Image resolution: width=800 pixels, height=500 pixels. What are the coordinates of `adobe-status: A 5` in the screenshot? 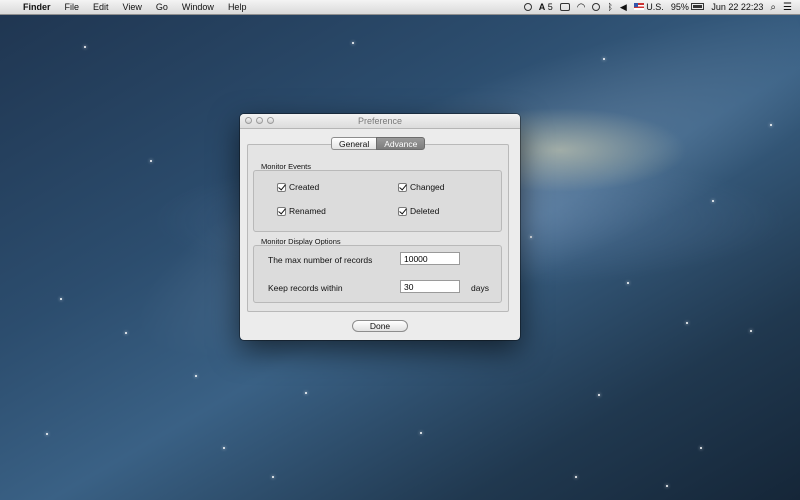 It's located at (546, 7).